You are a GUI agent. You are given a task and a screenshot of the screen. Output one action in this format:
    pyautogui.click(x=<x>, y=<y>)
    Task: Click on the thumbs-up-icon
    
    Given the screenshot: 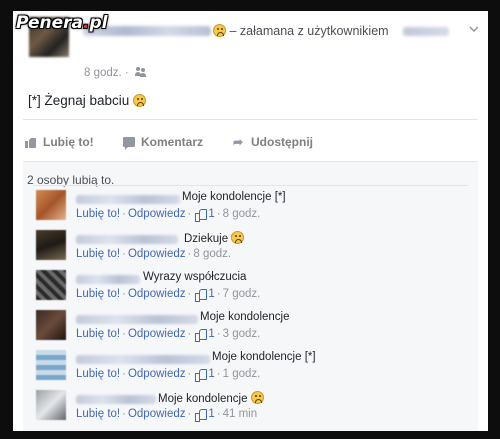 What is the action you would take?
    pyautogui.click(x=31, y=142)
    